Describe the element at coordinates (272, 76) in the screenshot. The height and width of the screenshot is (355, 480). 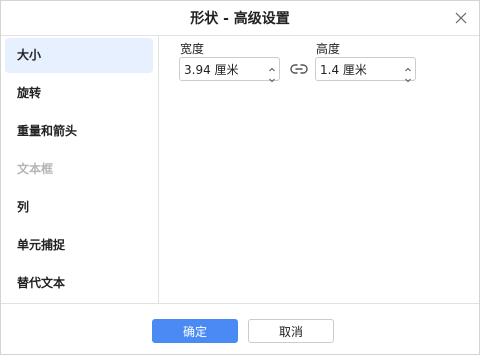
I see `width-decrement-button` at that location.